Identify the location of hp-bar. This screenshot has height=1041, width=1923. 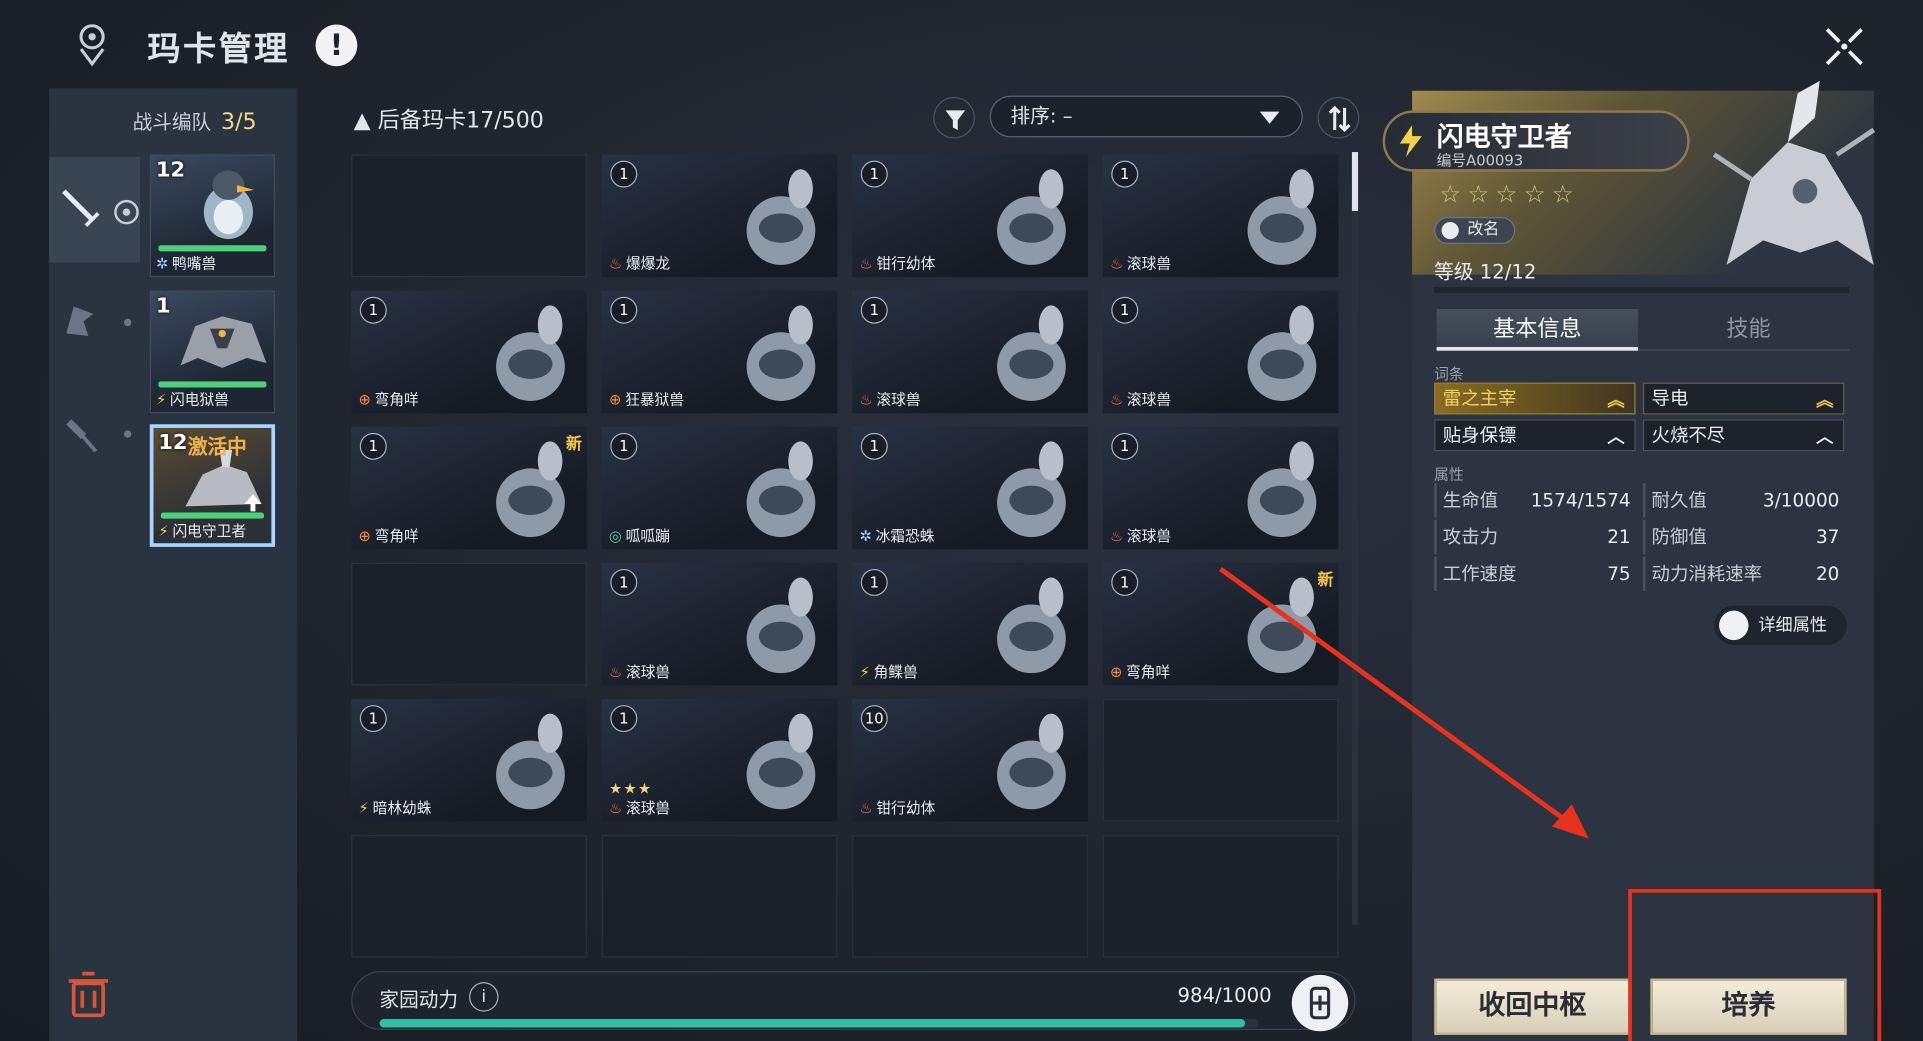
(212, 248).